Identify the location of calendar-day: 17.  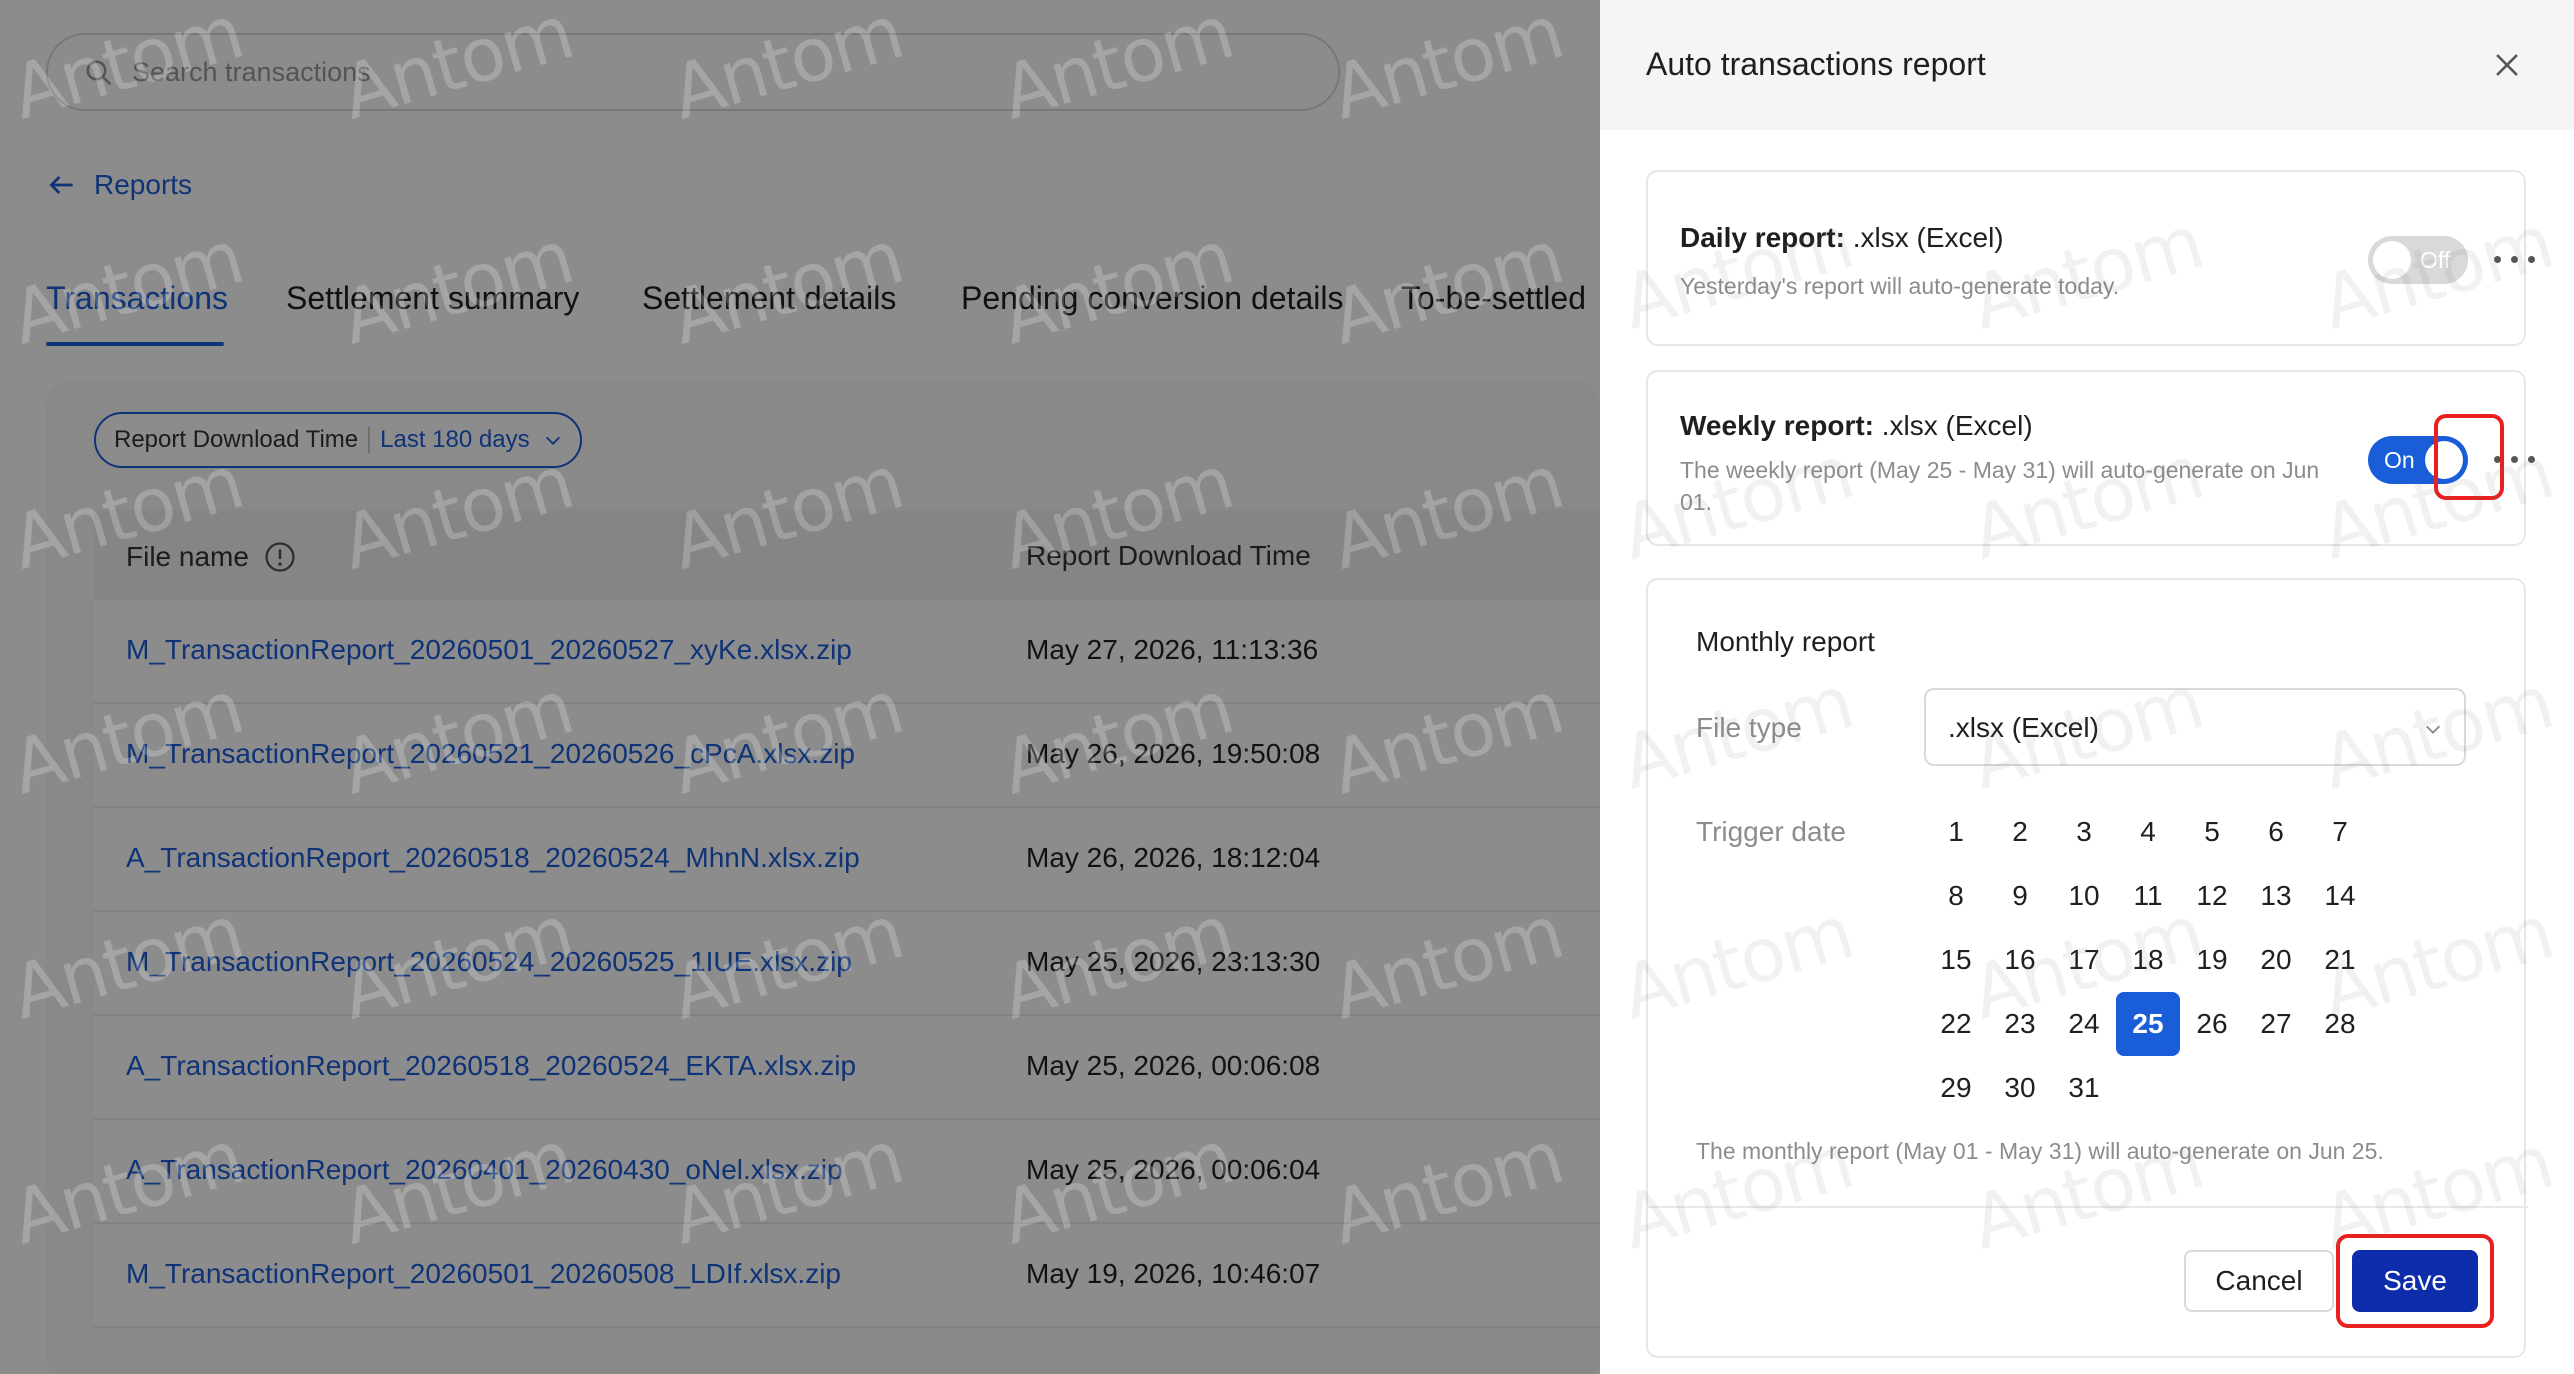
(2084, 960).